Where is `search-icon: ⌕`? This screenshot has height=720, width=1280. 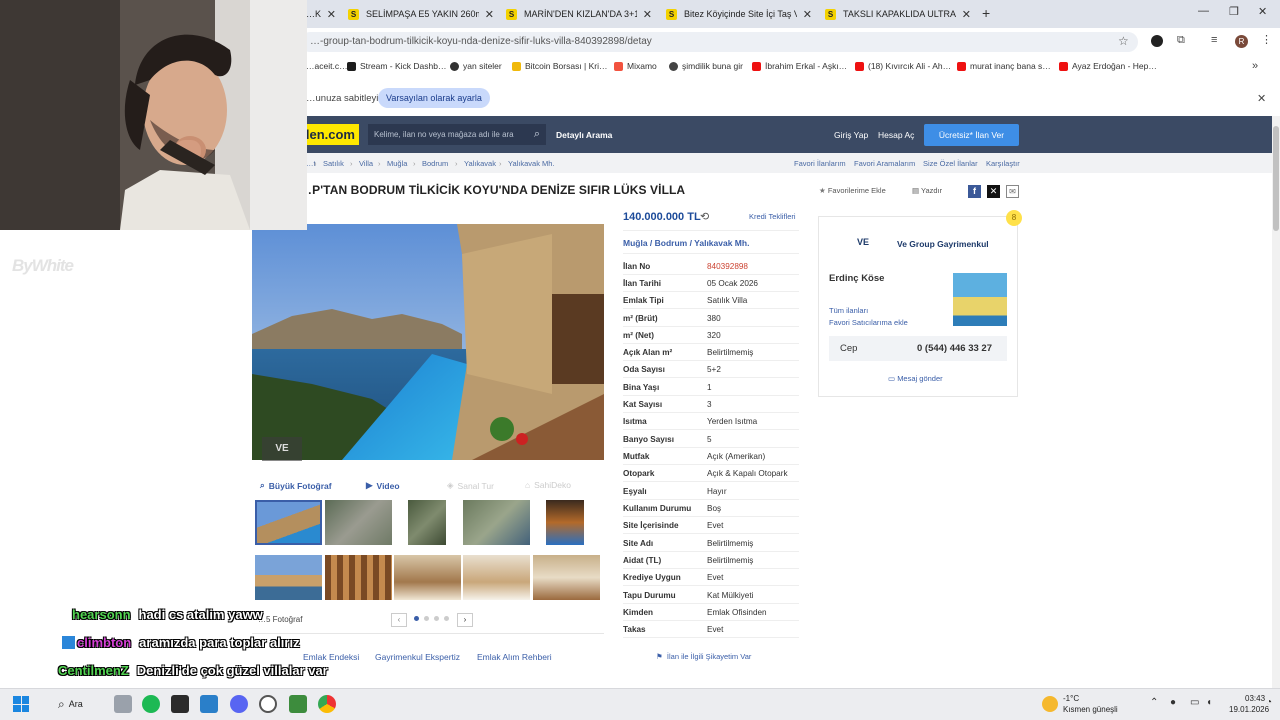
search-icon: ⌕ is located at coordinates (537, 134).